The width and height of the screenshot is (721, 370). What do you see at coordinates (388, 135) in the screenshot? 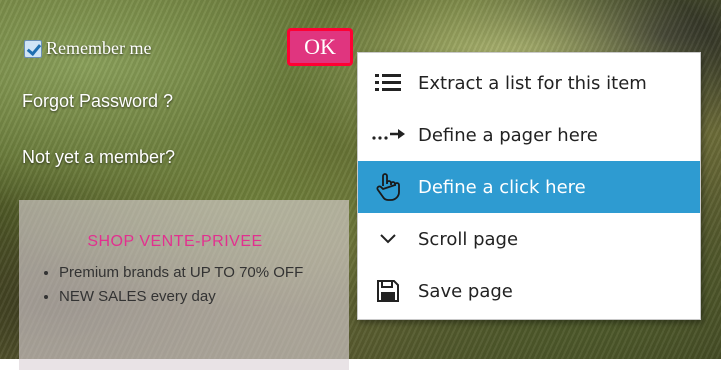
I see `pager-arrow-icon` at bounding box center [388, 135].